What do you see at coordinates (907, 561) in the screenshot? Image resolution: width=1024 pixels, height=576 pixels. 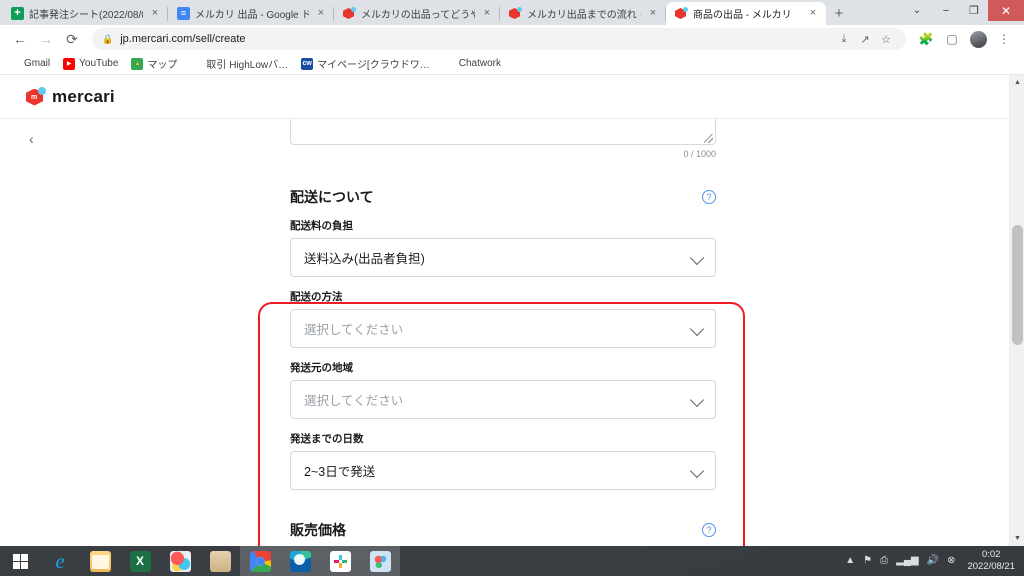 I see `network-icon: ▂▄▆` at bounding box center [907, 561].